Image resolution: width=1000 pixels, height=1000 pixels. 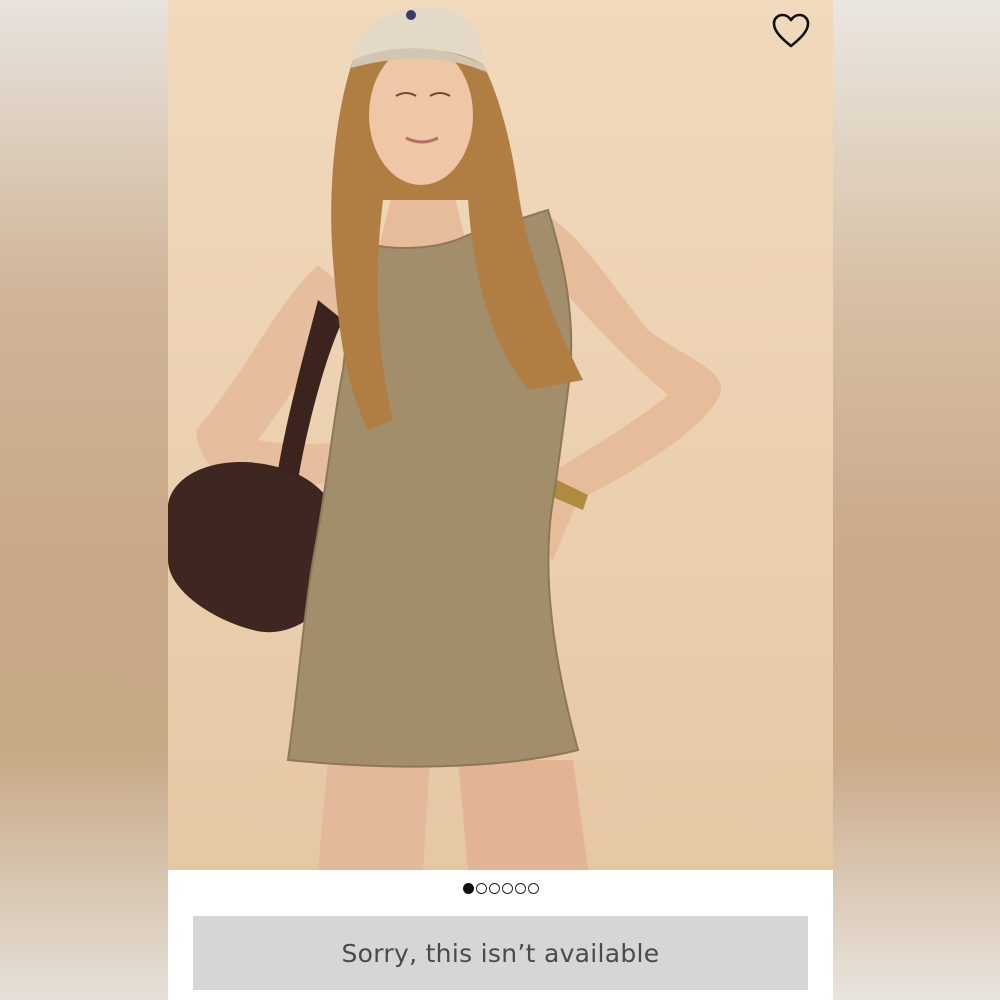 I want to click on carousel-indicator, so click(x=500, y=888).